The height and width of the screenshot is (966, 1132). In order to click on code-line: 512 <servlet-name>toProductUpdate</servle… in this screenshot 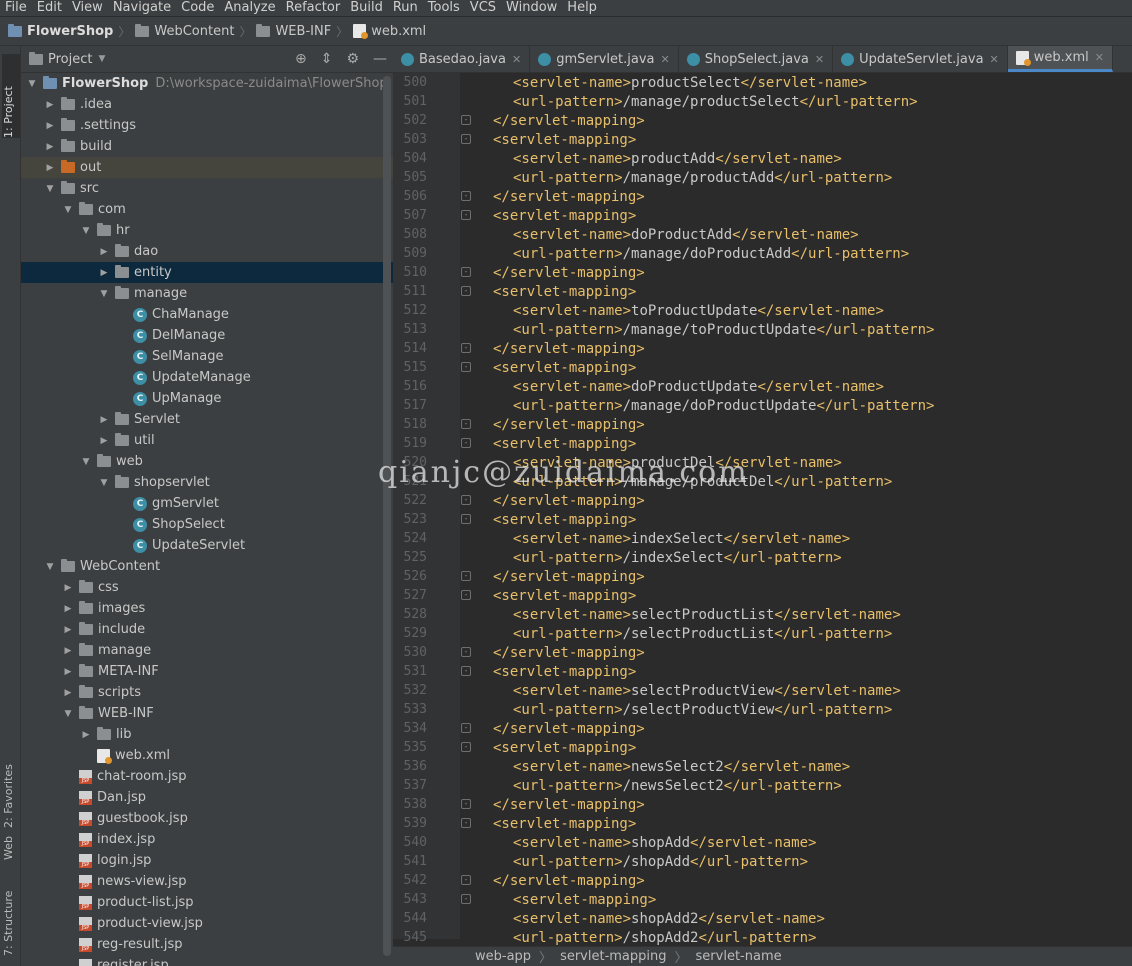, I will do `click(762, 310)`.